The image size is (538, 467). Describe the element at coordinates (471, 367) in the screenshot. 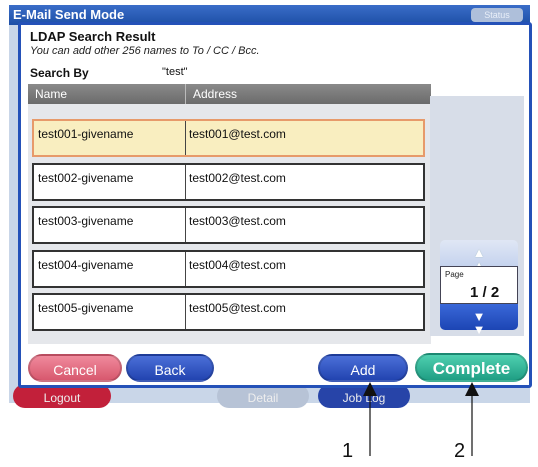

I see `complete-button: Complete` at that location.